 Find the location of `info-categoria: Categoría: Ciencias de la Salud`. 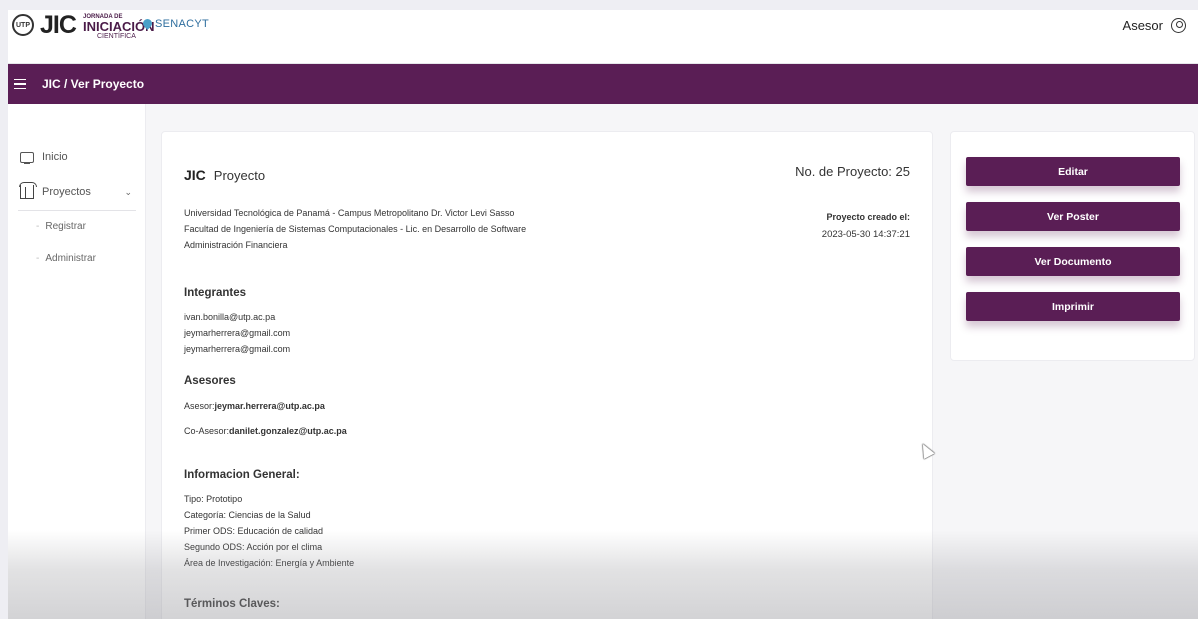

info-categoria: Categoría: Ciencias de la Salud is located at coordinates (247, 515).